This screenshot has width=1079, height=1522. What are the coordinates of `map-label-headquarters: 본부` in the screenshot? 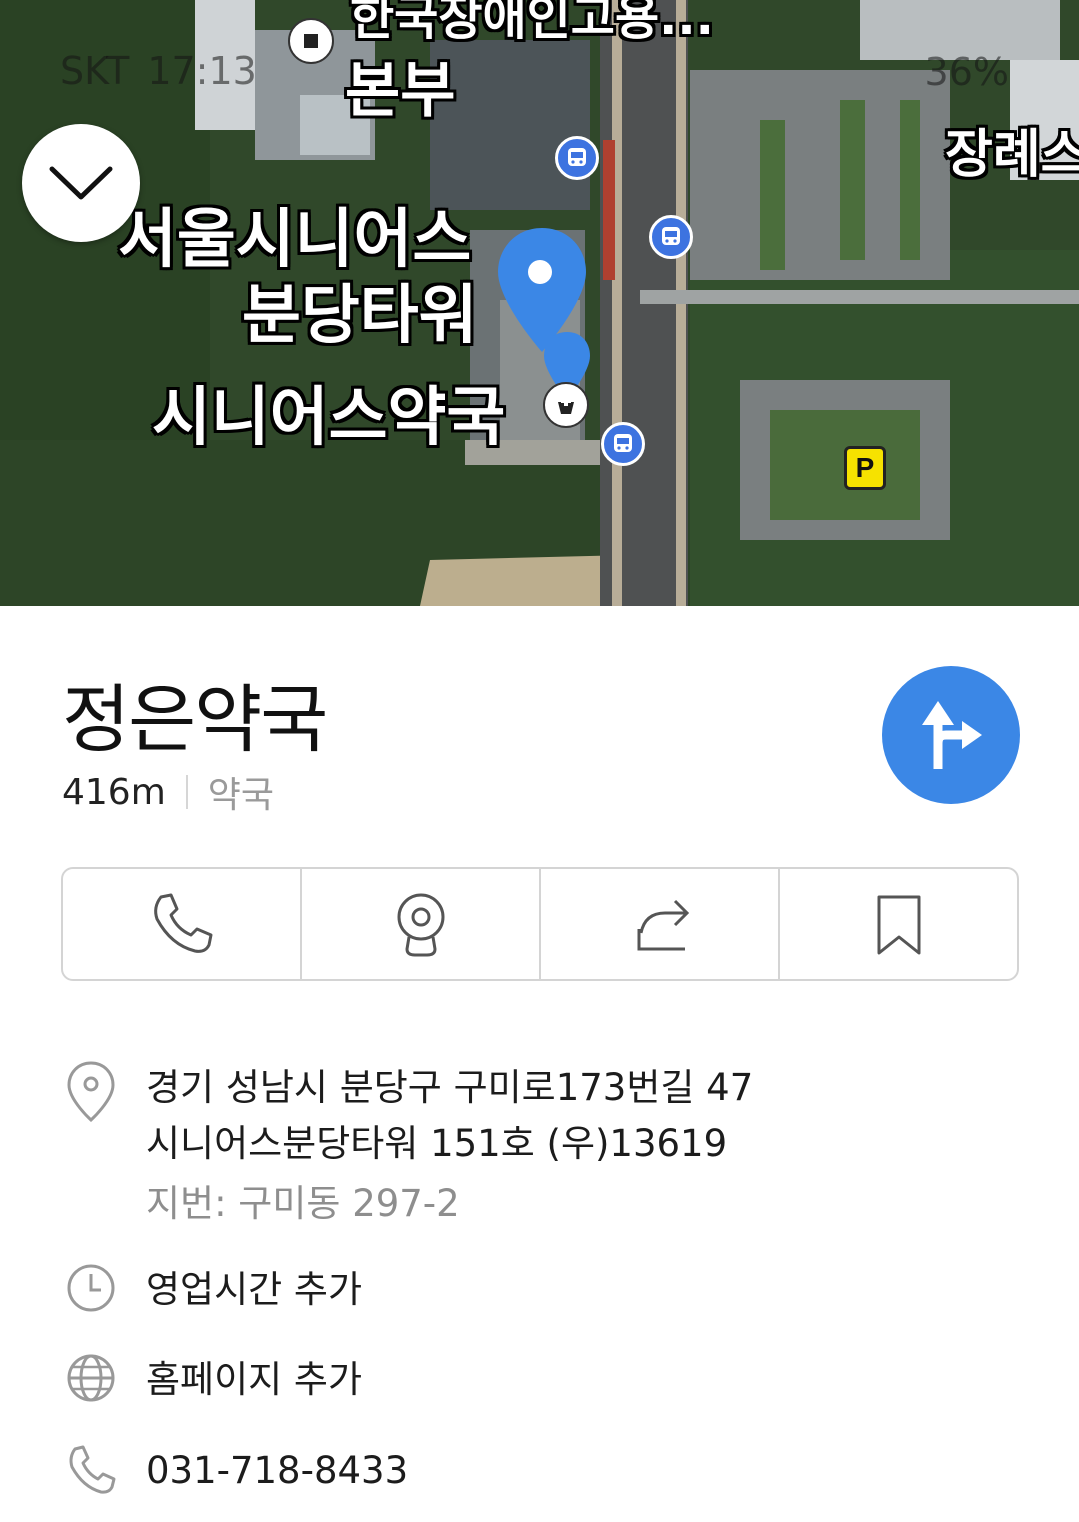 It's located at (400, 91).